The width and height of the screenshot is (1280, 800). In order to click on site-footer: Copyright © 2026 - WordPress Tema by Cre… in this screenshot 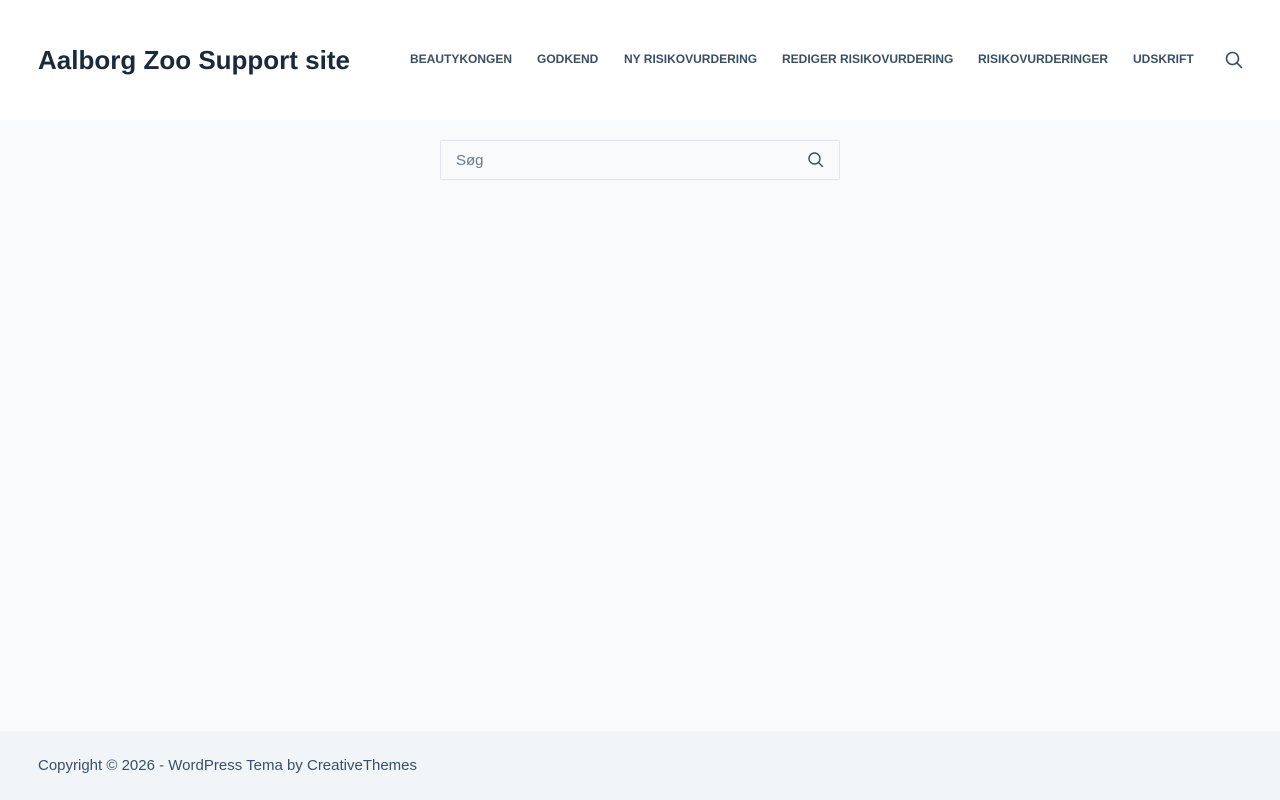, I will do `click(640, 765)`.